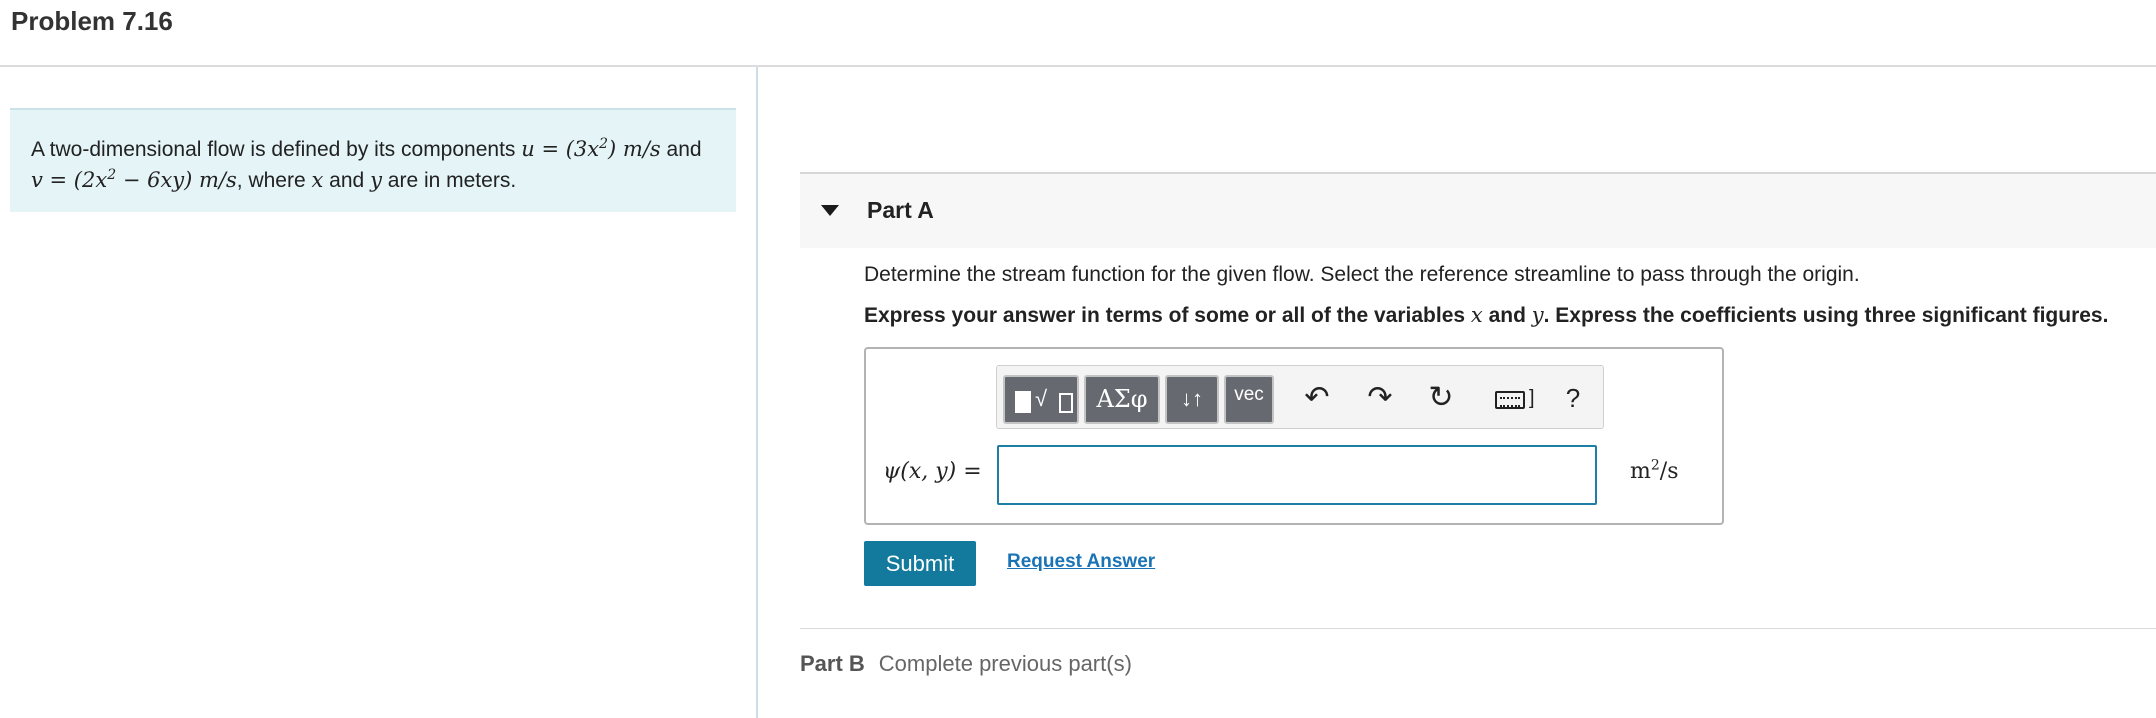 Image resolution: width=2156 pixels, height=718 pixels. I want to click on request-answer-link: Request Answer, so click(1081, 562).